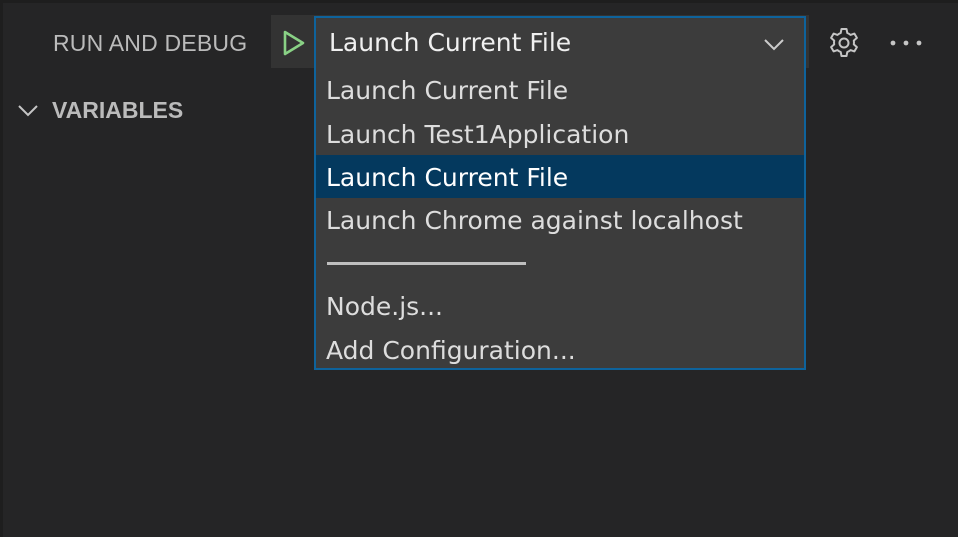 This screenshot has width=958, height=537. Describe the element at coordinates (479, 1) in the screenshot. I see `top-border` at that location.